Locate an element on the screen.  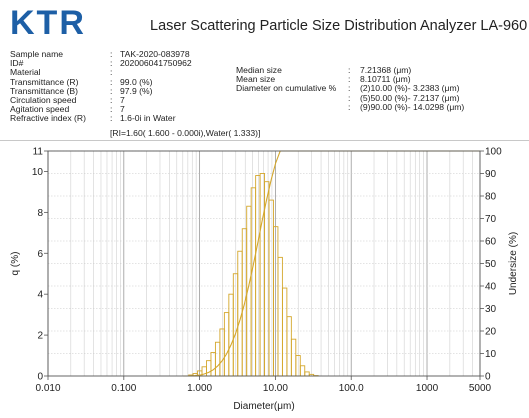
y2-tick-label: 20 is located at coordinates (491, 332).